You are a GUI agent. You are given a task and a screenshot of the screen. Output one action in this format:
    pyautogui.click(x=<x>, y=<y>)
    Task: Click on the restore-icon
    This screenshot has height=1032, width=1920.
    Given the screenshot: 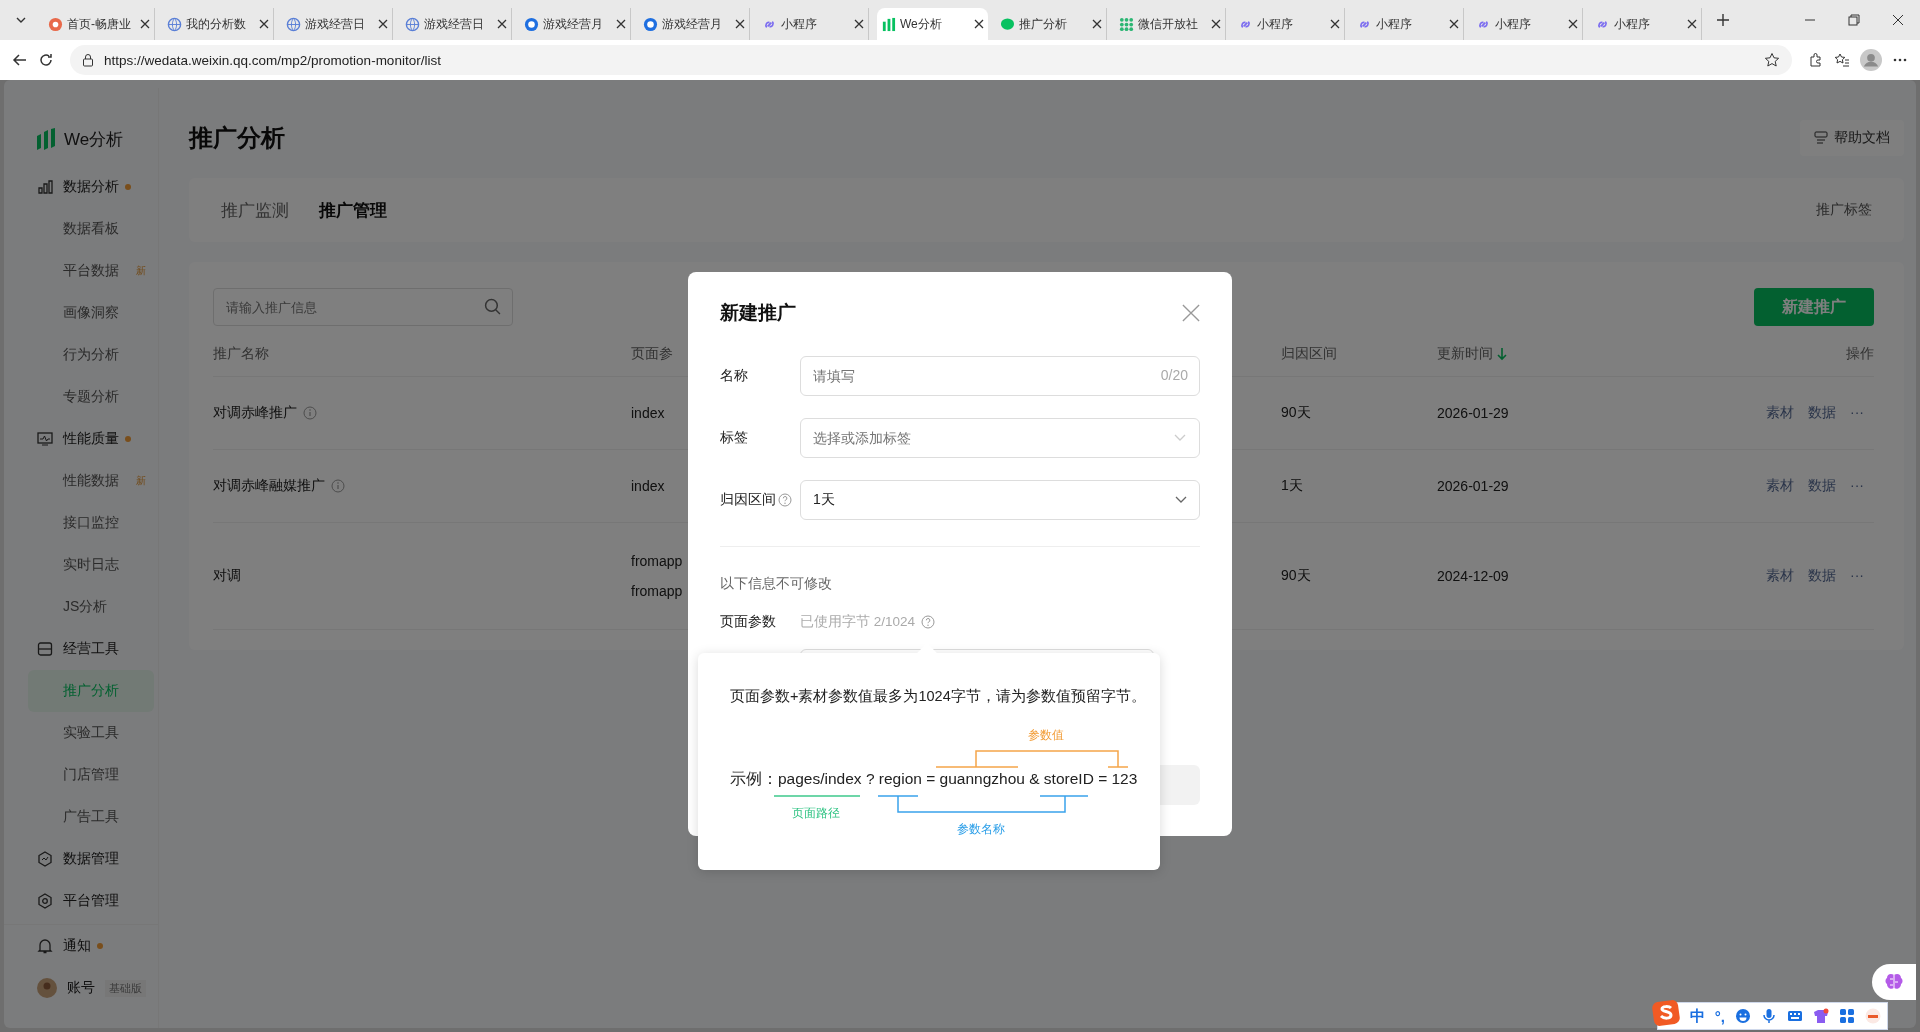 What is the action you would take?
    pyautogui.click(x=1854, y=20)
    